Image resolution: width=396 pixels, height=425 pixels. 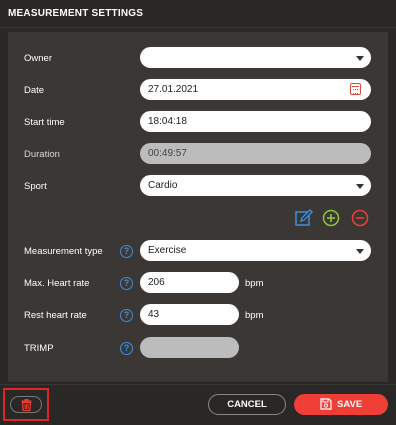 What do you see at coordinates (198, 14) in the screenshot?
I see `dialog-header: MEASUREMENT SETTINGS` at bounding box center [198, 14].